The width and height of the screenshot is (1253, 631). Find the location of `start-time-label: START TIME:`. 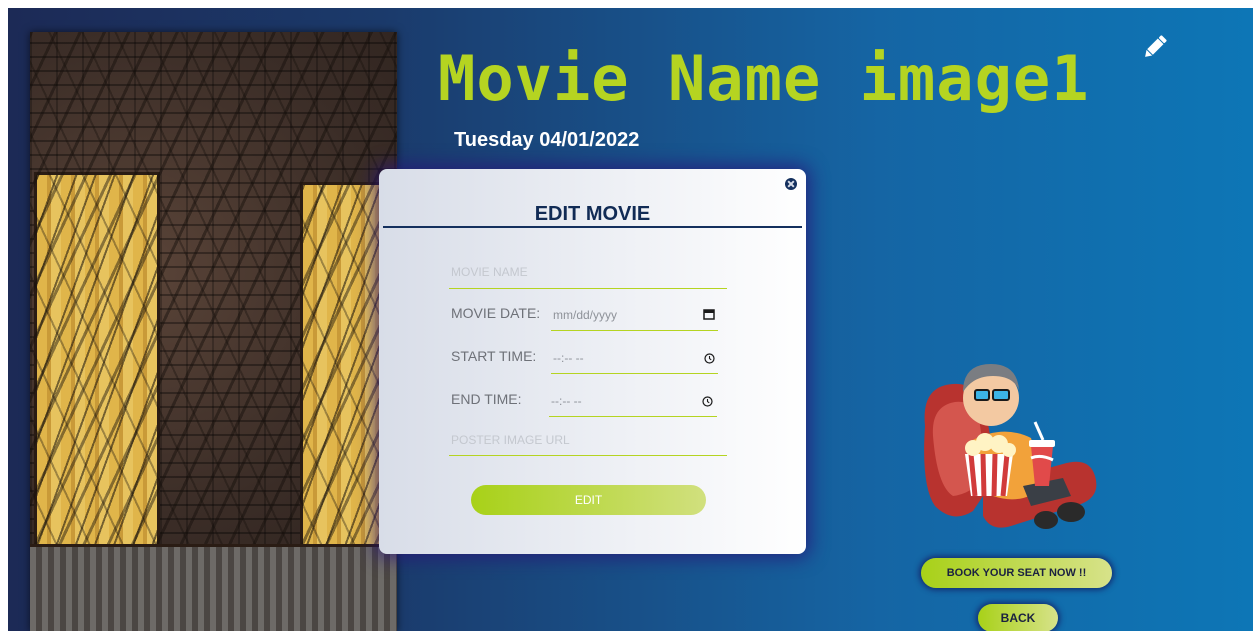

start-time-label: START TIME: is located at coordinates (494, 356).